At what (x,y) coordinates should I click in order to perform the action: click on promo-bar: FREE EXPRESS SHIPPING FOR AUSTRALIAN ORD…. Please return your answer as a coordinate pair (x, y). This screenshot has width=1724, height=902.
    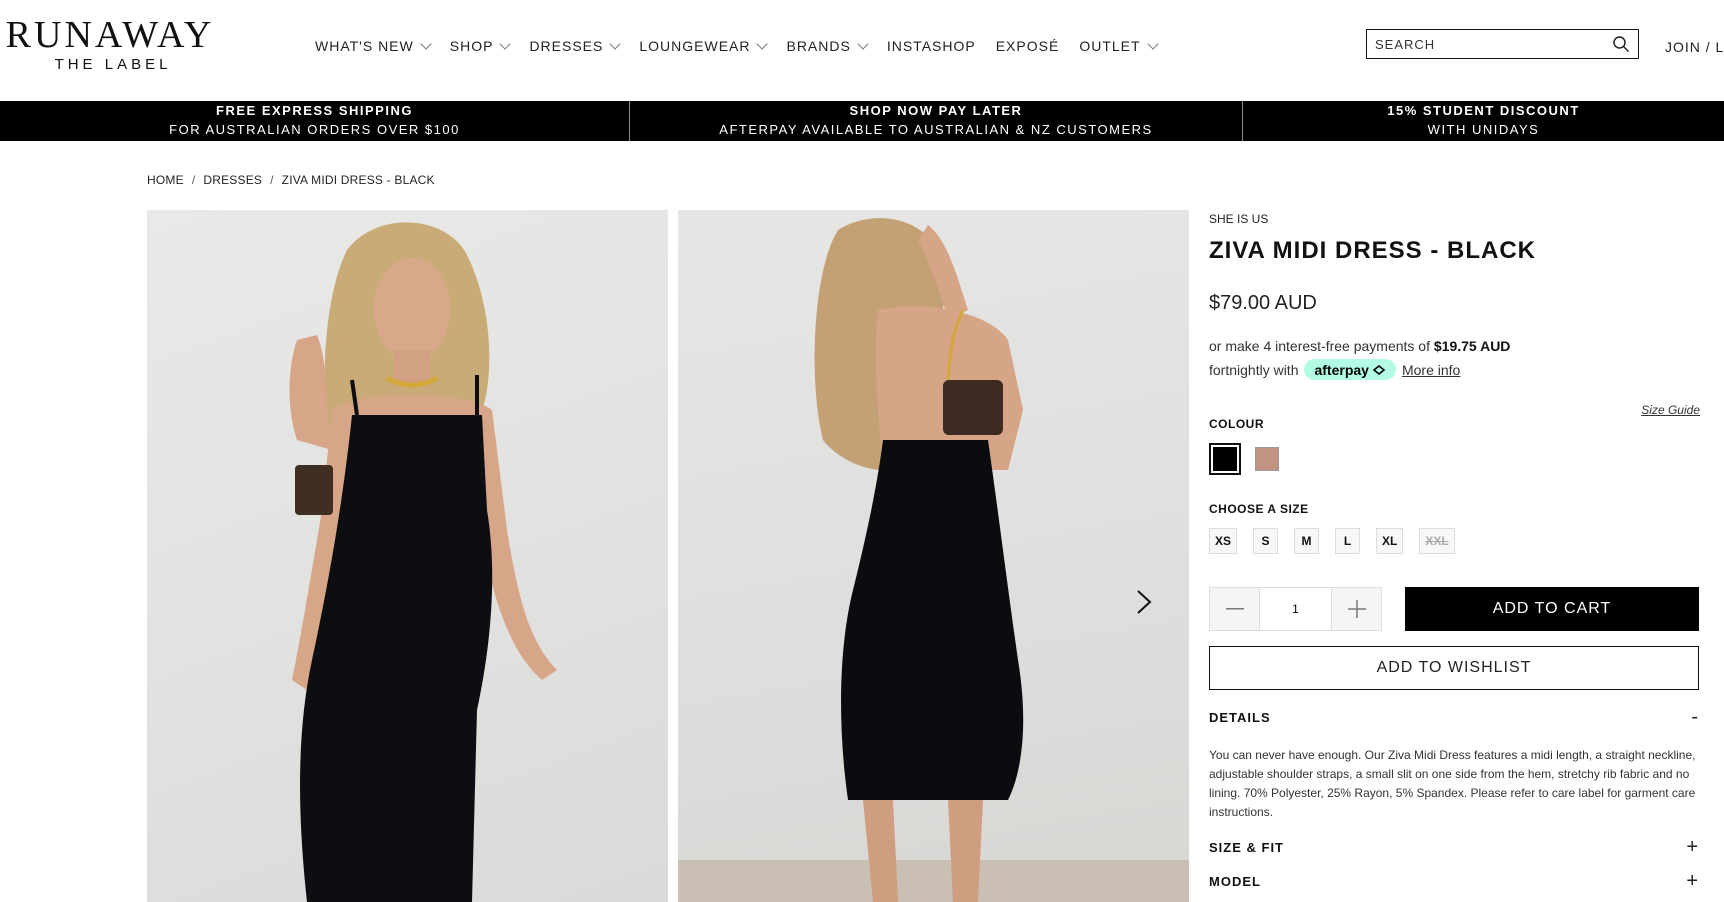
    Looking at the image, I should click on (862, 121).